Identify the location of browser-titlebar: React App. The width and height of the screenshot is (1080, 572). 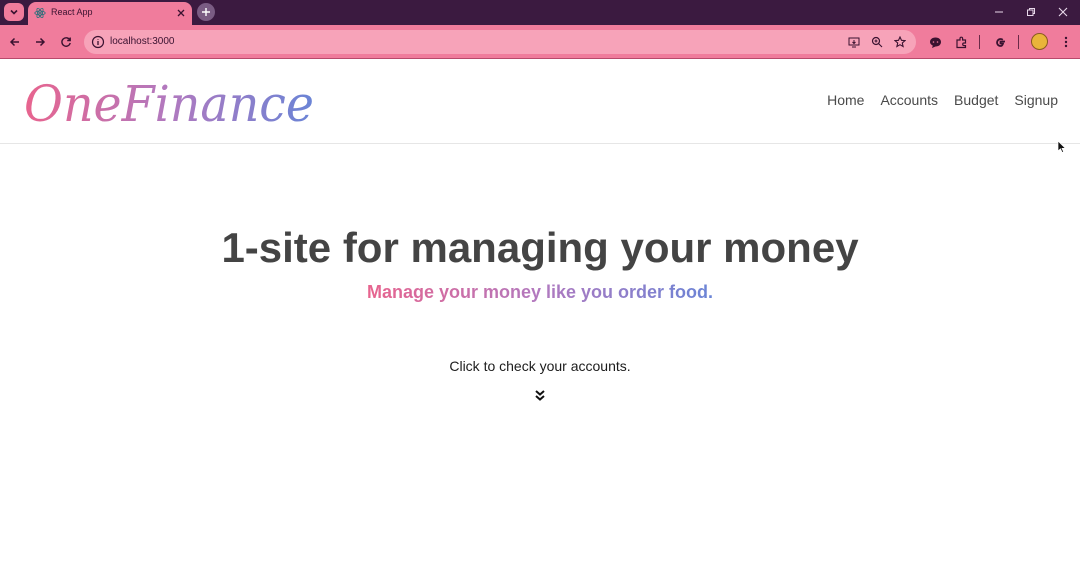
(540, 12).